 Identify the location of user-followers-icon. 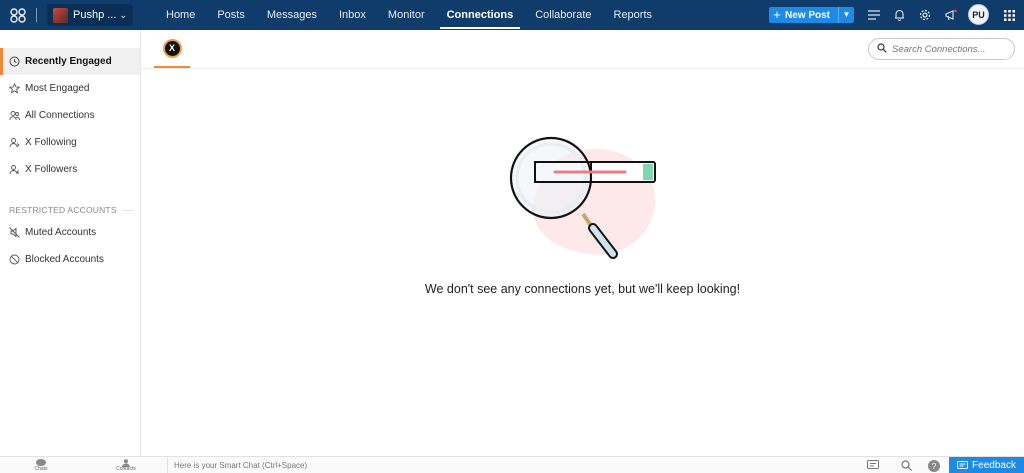
(14, 170).